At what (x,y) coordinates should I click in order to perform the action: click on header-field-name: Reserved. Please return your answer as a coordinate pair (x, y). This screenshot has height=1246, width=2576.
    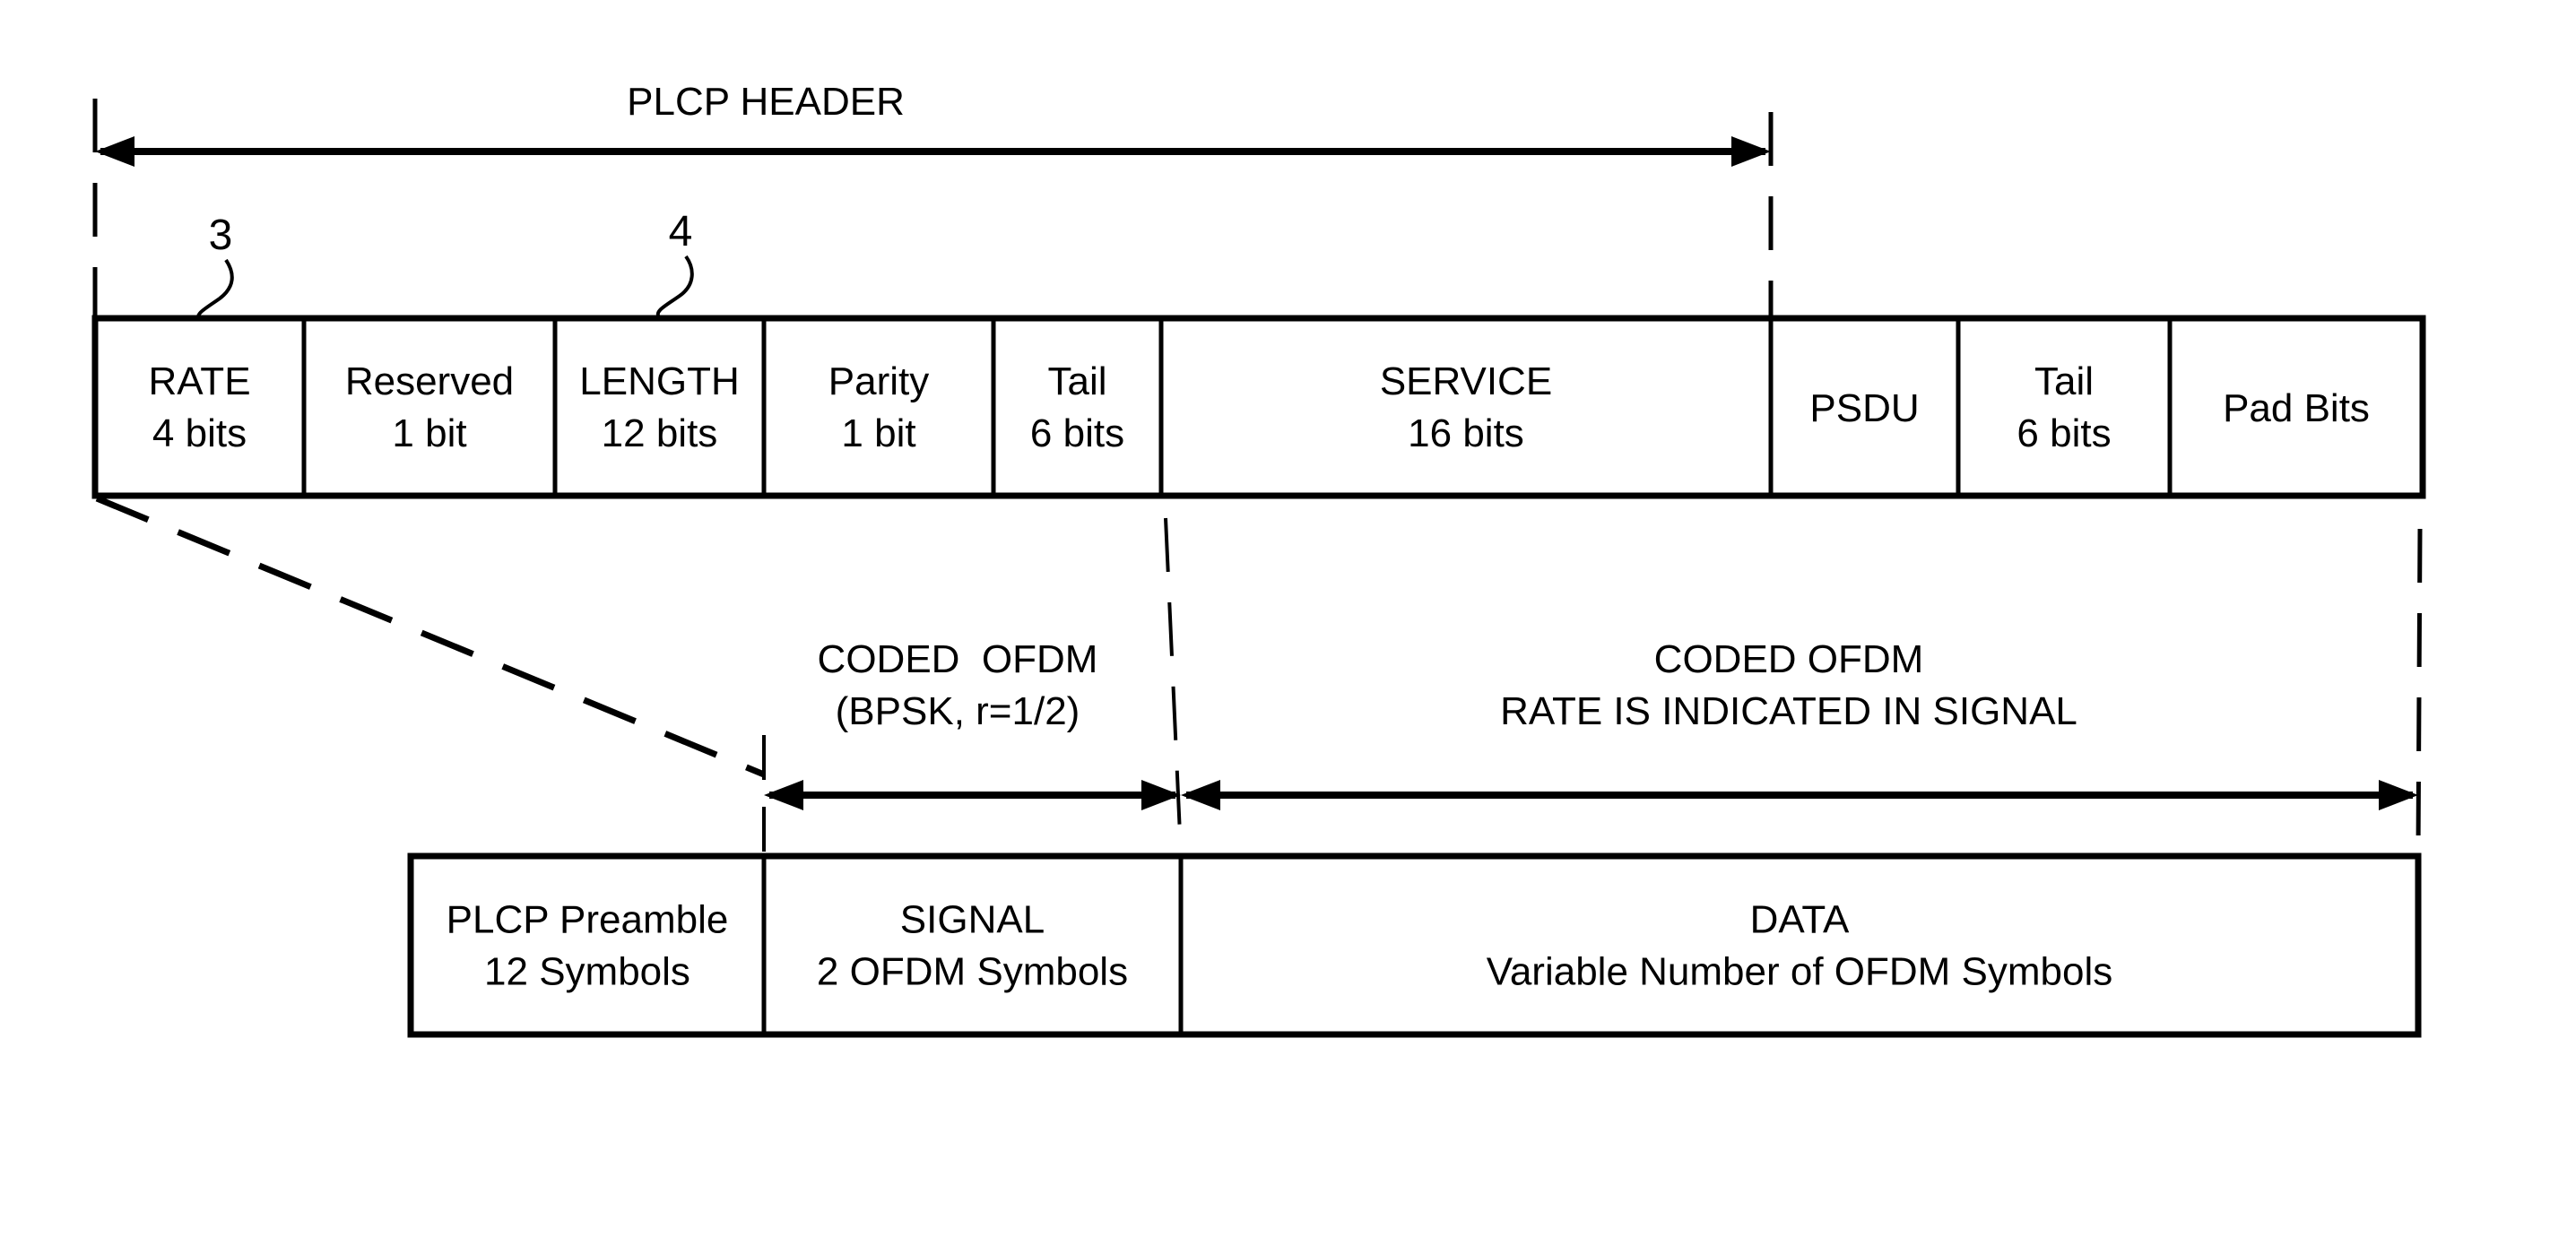
    Looking at the image, I should click on (429, 381).